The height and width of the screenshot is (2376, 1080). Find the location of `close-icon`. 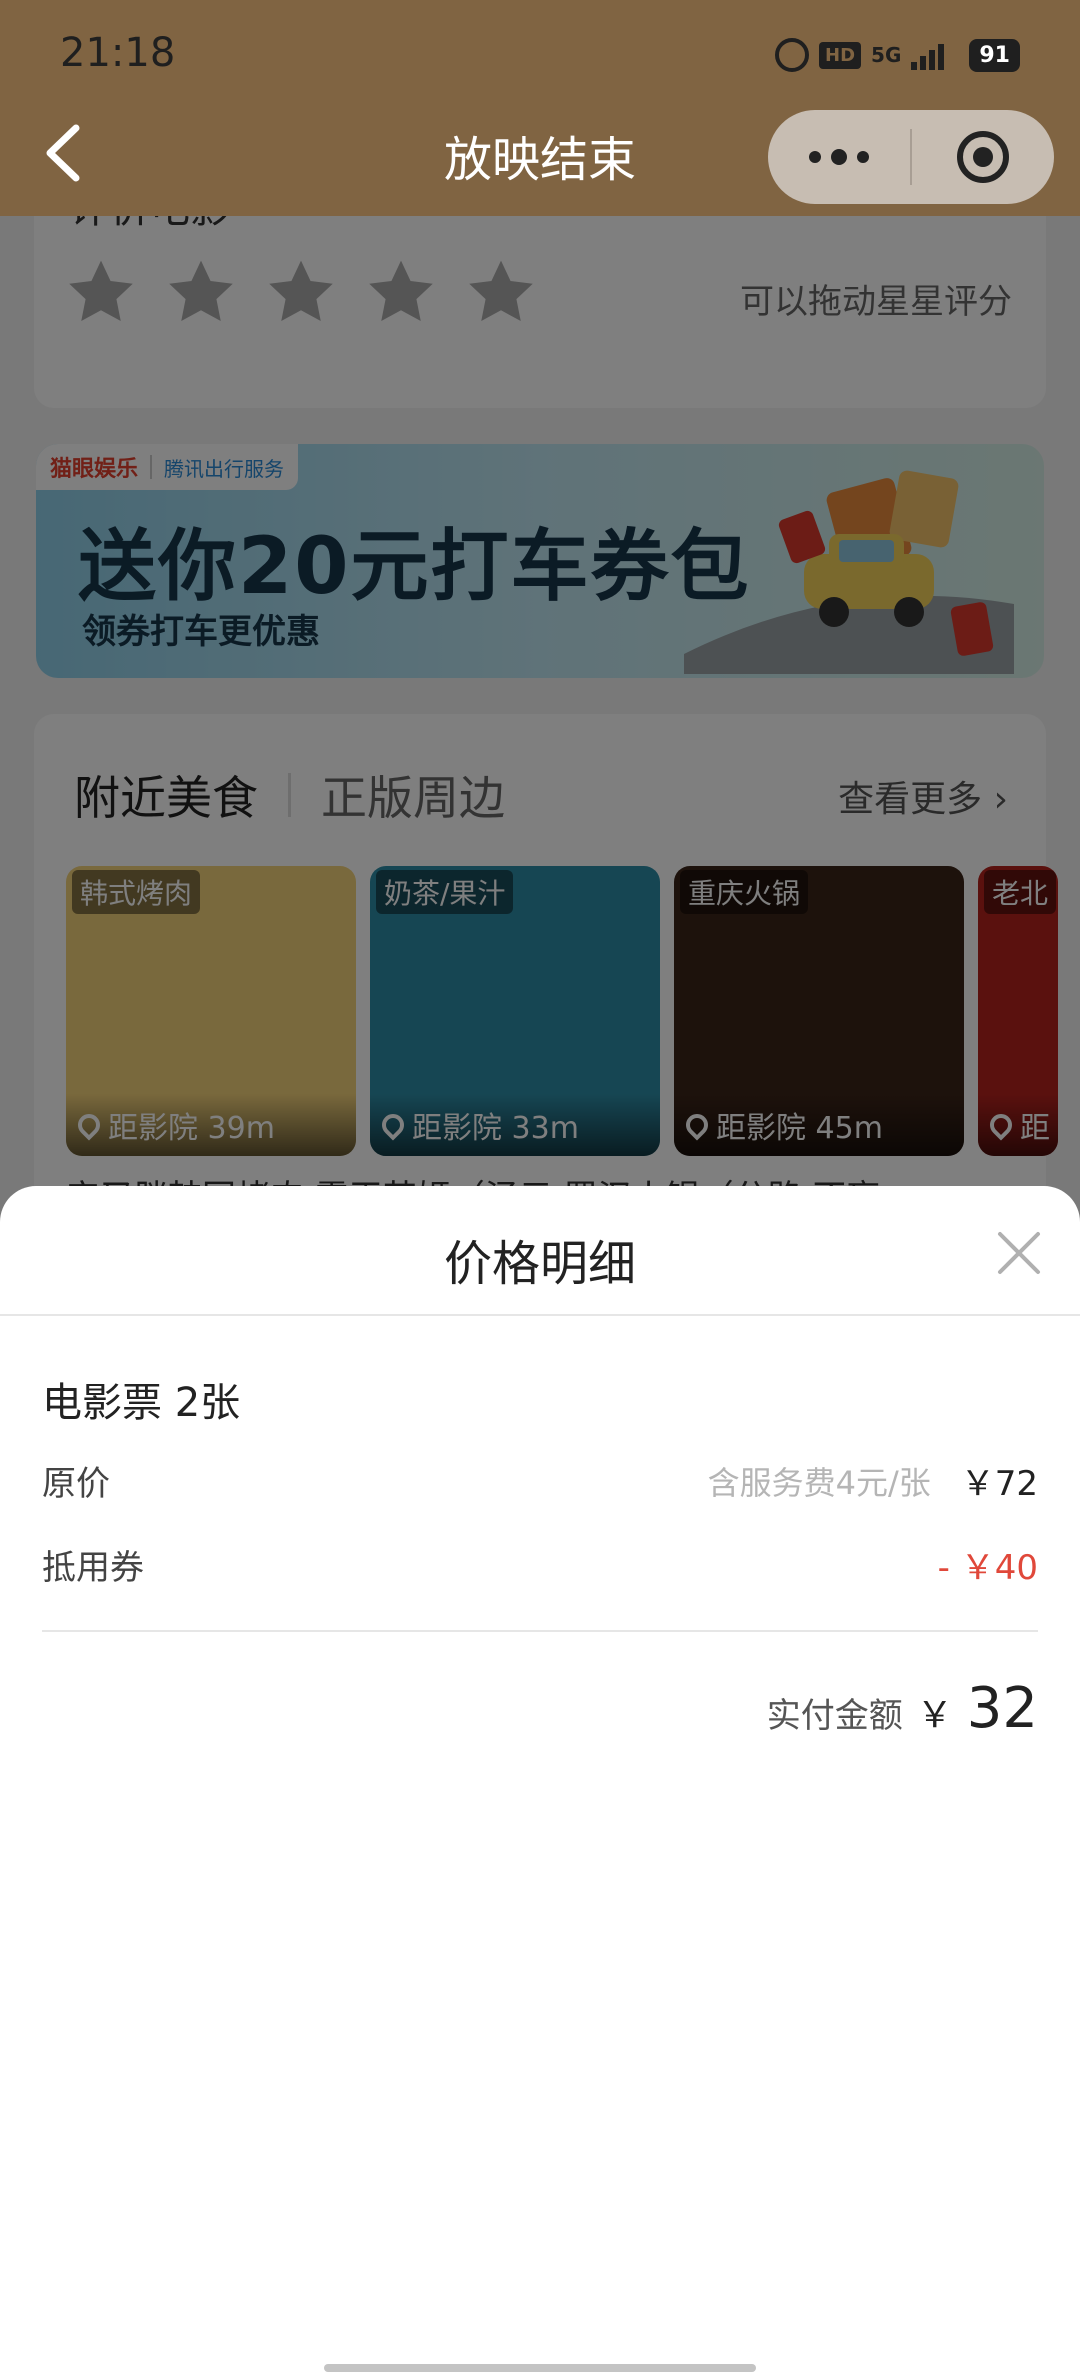

close-icon is located at coordinates (1019, 1253).